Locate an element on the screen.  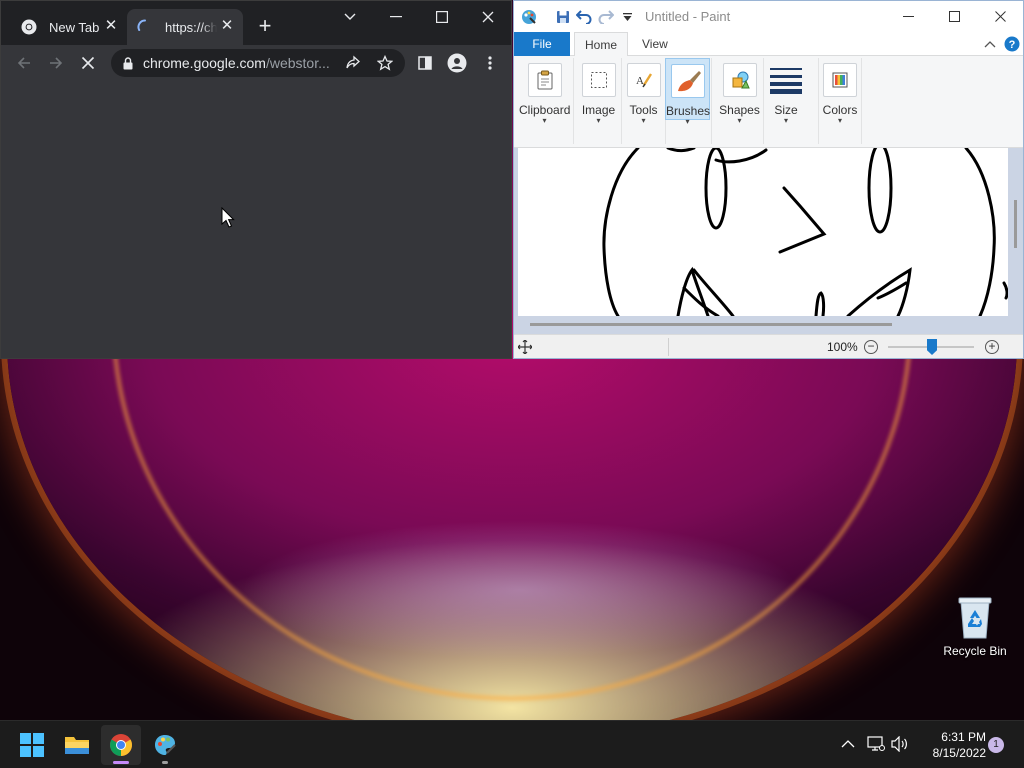
collapse-ribbon-icon is located at coordinates (990, 44).